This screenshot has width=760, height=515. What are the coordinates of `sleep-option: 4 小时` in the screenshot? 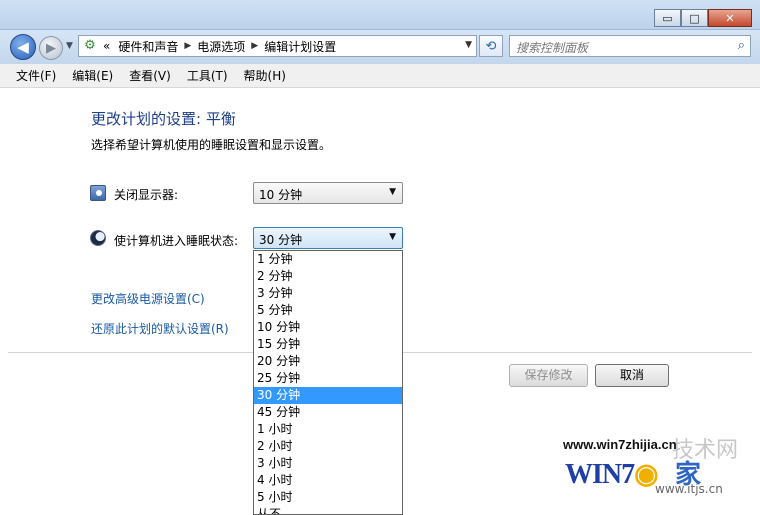 It's located at (328, 480).